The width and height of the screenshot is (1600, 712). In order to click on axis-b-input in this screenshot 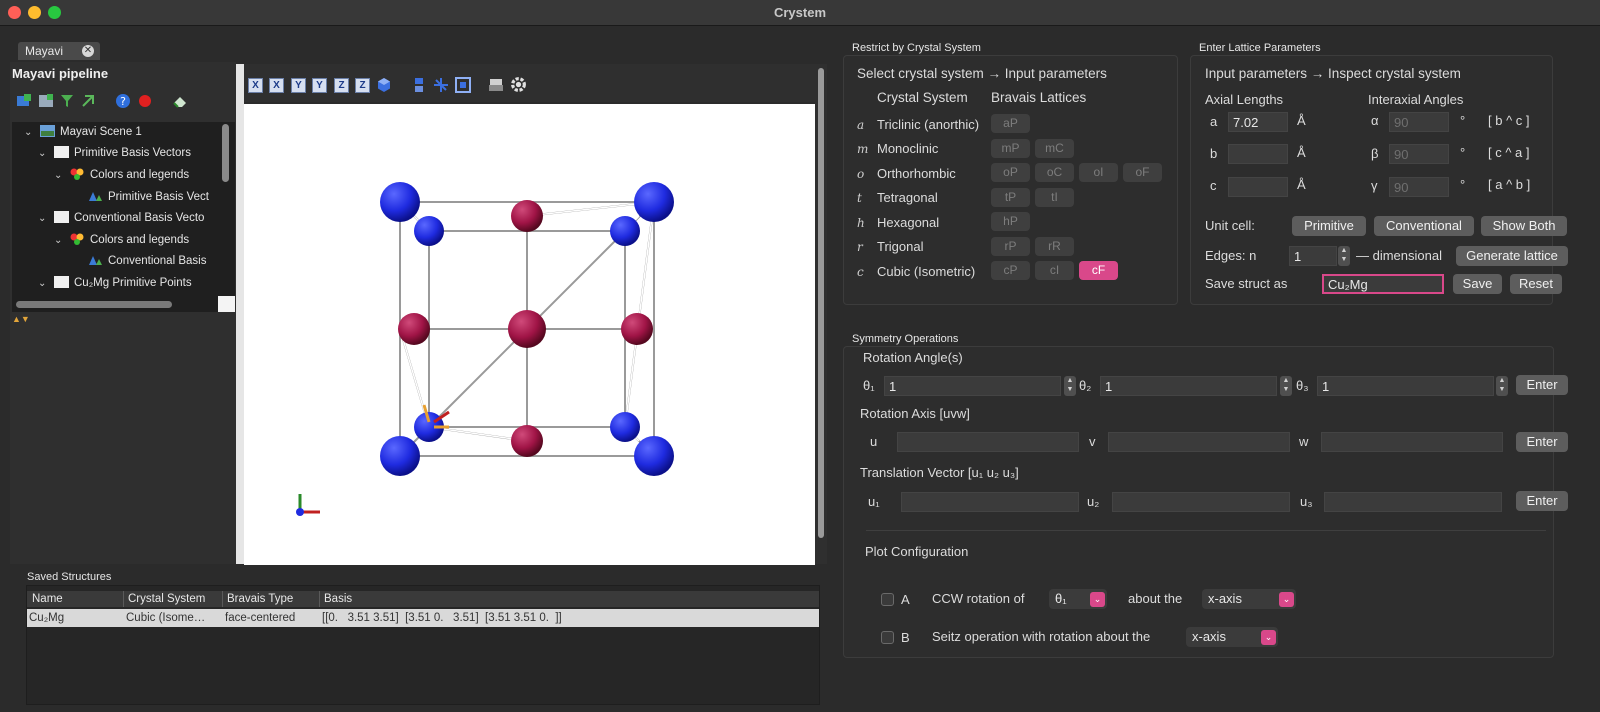, I will do `click(1258, 154)`.